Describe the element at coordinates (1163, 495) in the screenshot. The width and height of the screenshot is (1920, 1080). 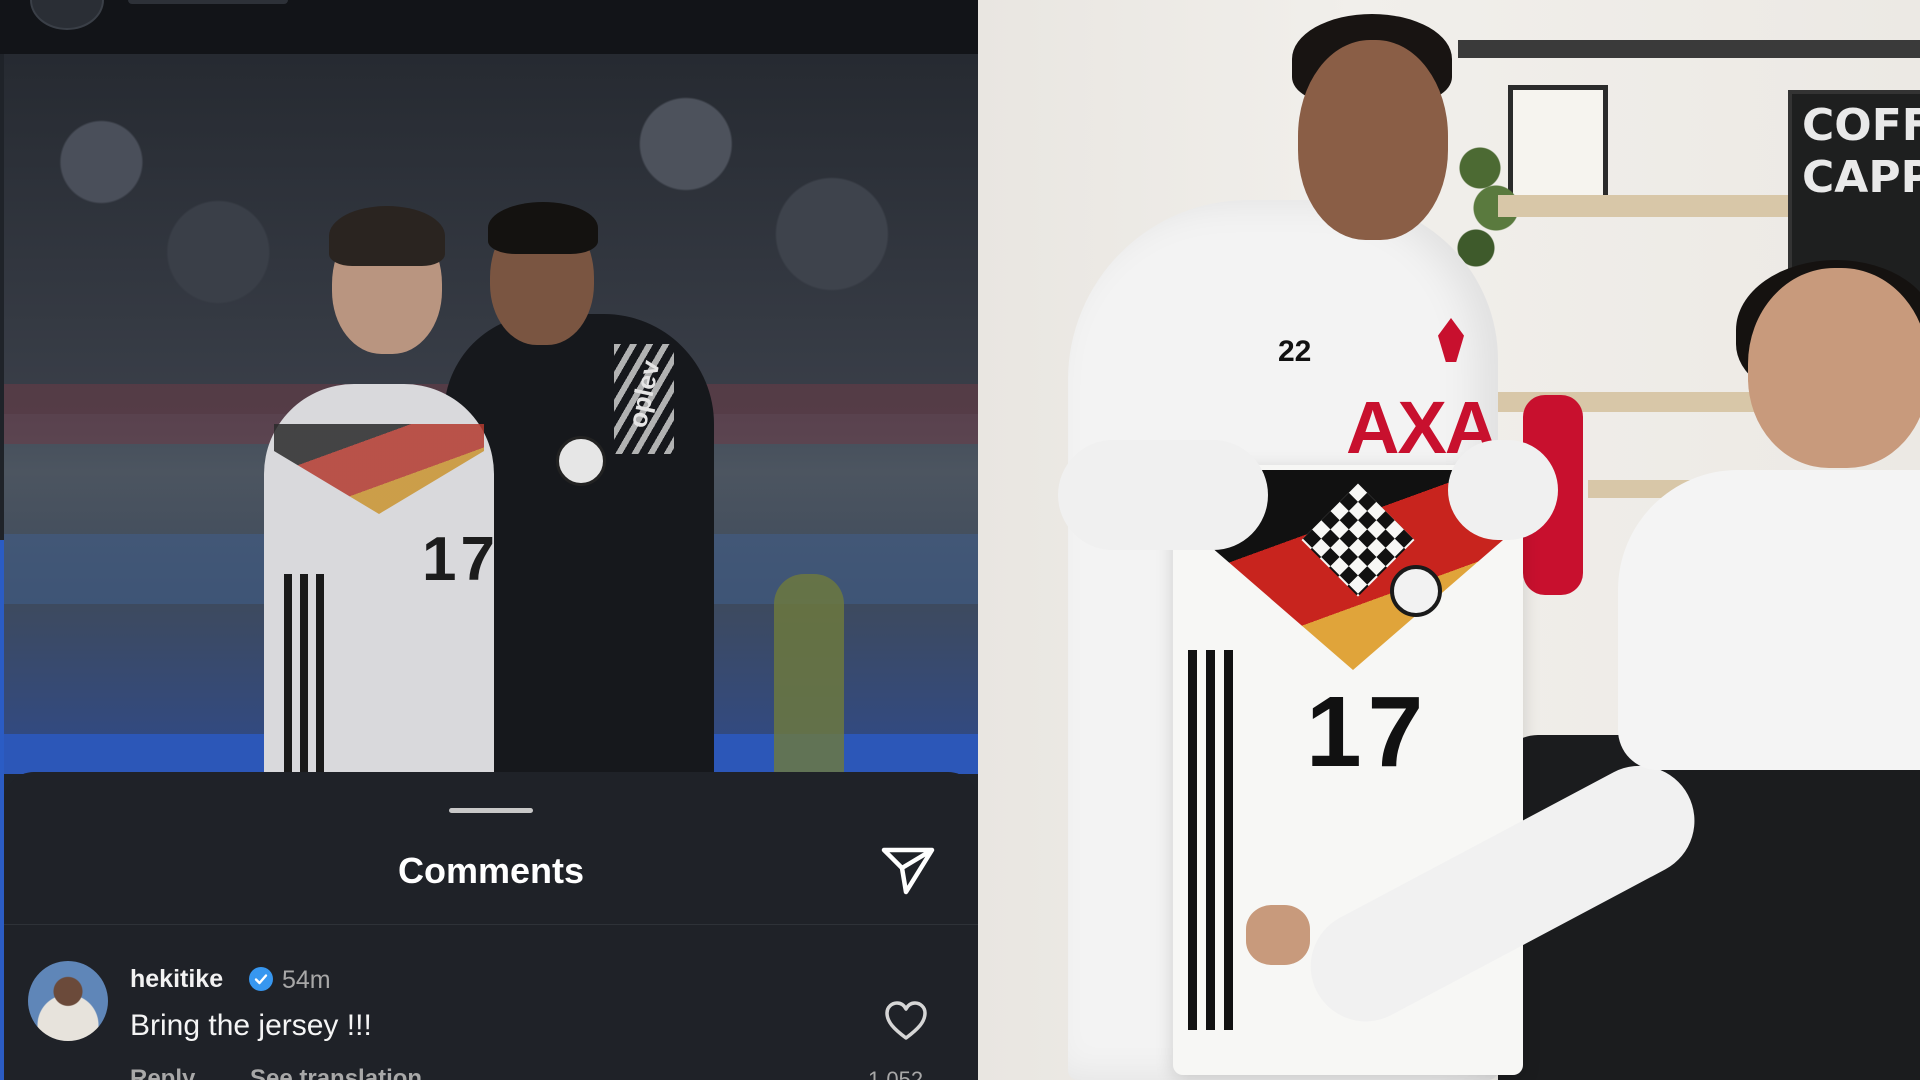
I see `standing-player-left-arm` at that location.